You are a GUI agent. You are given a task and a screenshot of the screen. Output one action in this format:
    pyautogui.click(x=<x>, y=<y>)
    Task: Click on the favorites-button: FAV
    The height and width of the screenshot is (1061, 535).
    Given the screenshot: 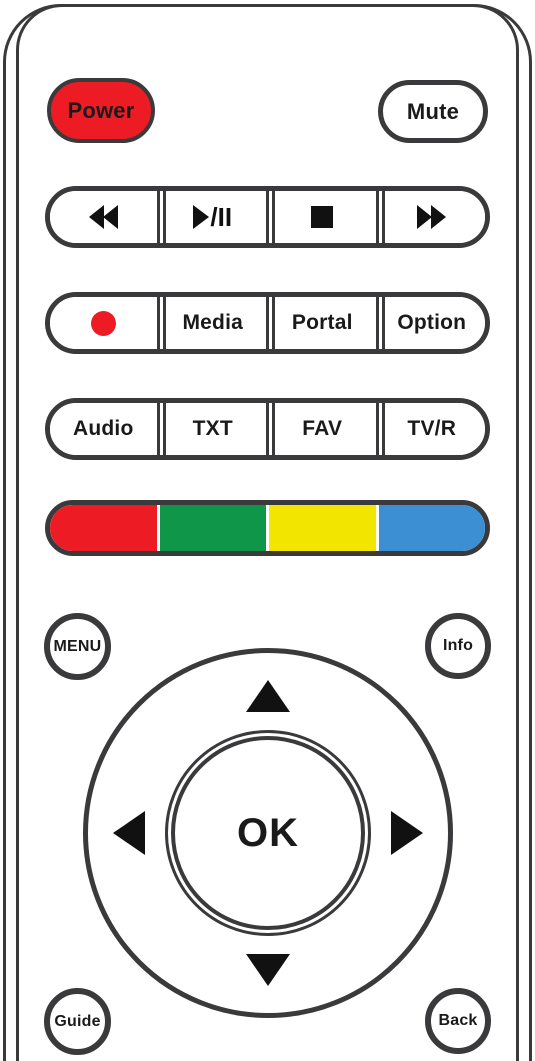 What is the action you would take?
    pyautogui.click(x=321, y=429)
    